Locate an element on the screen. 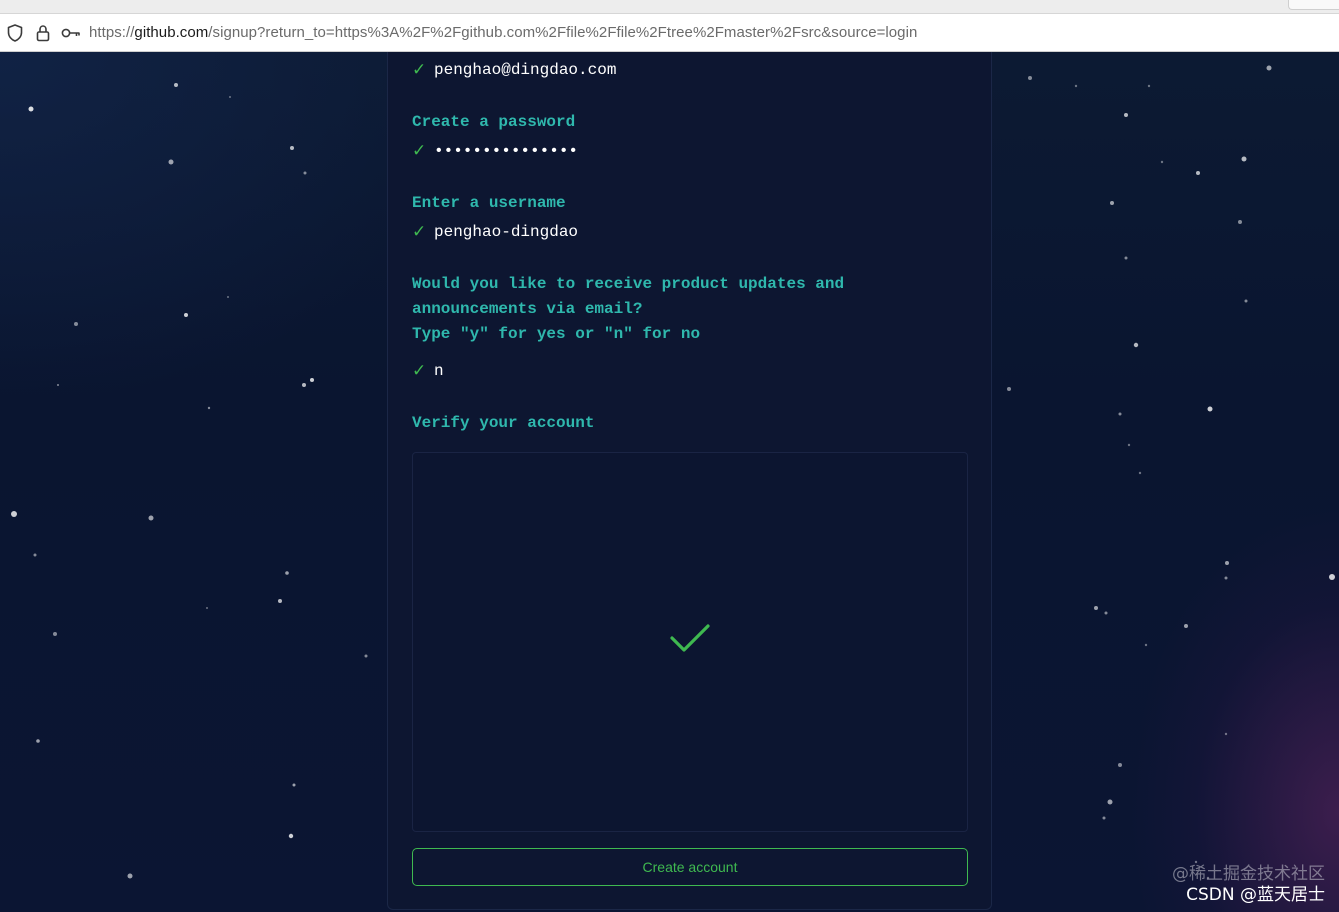  verified-check-icon is located at coordinates (690, 638).